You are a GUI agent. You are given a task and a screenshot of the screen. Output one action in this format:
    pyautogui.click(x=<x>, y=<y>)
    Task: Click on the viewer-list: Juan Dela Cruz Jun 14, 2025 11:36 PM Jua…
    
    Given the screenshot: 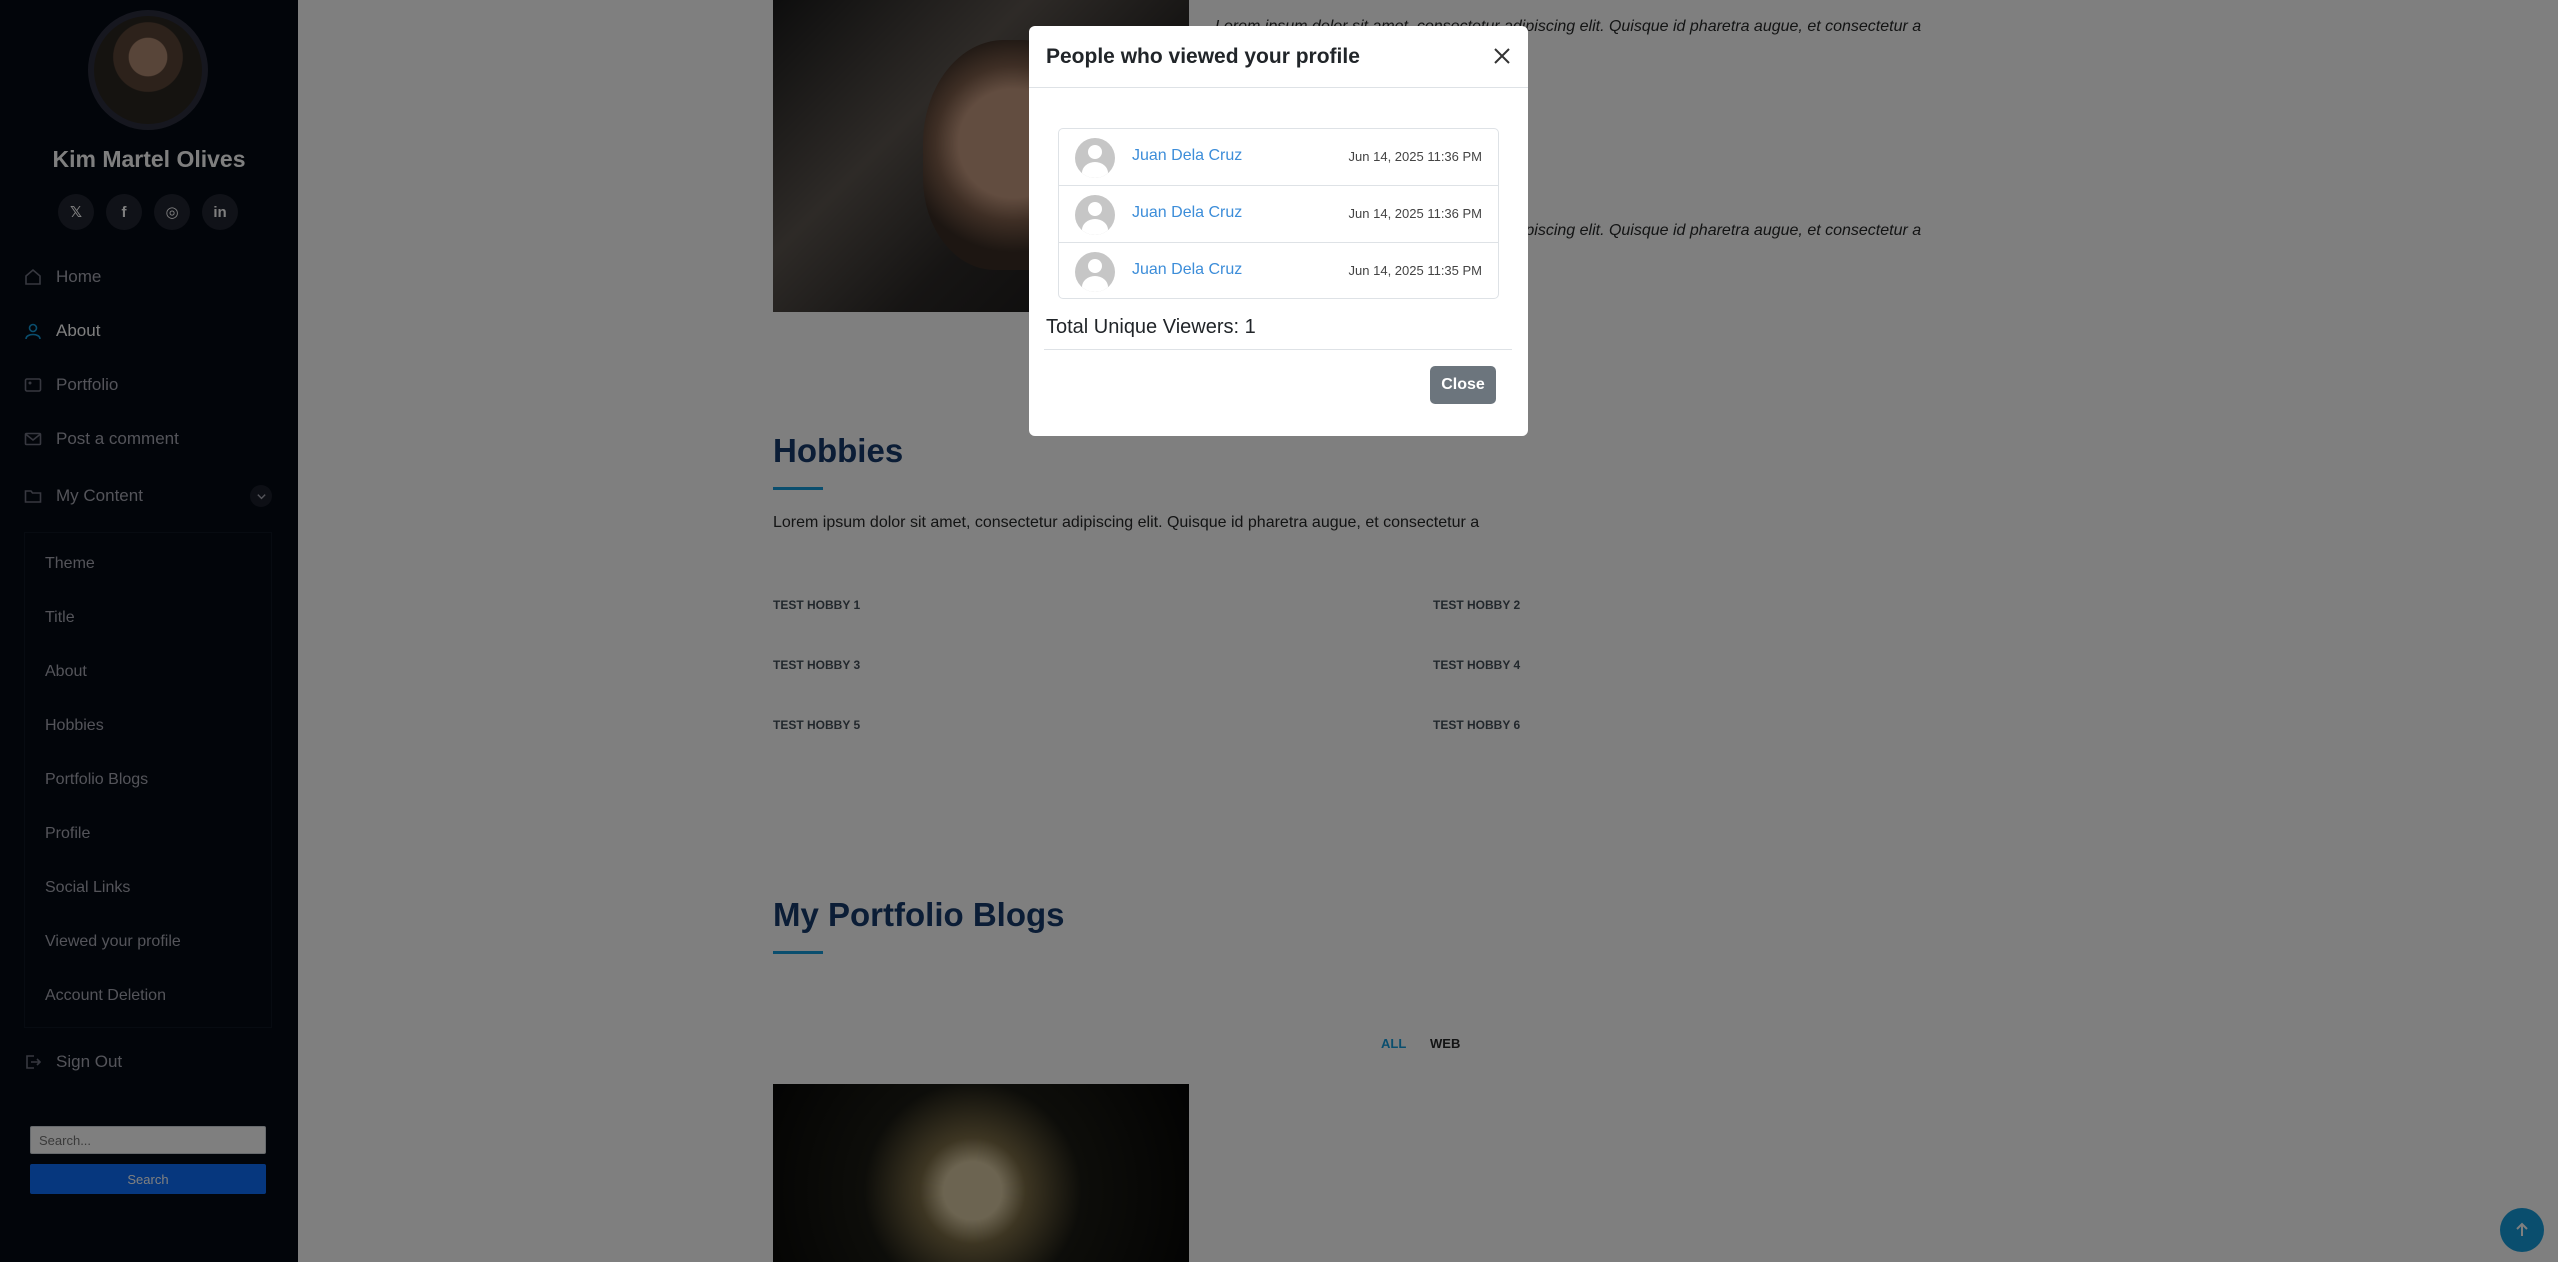 What is the action you would take?
    pyautogui.click(x=1278, y=213)
    